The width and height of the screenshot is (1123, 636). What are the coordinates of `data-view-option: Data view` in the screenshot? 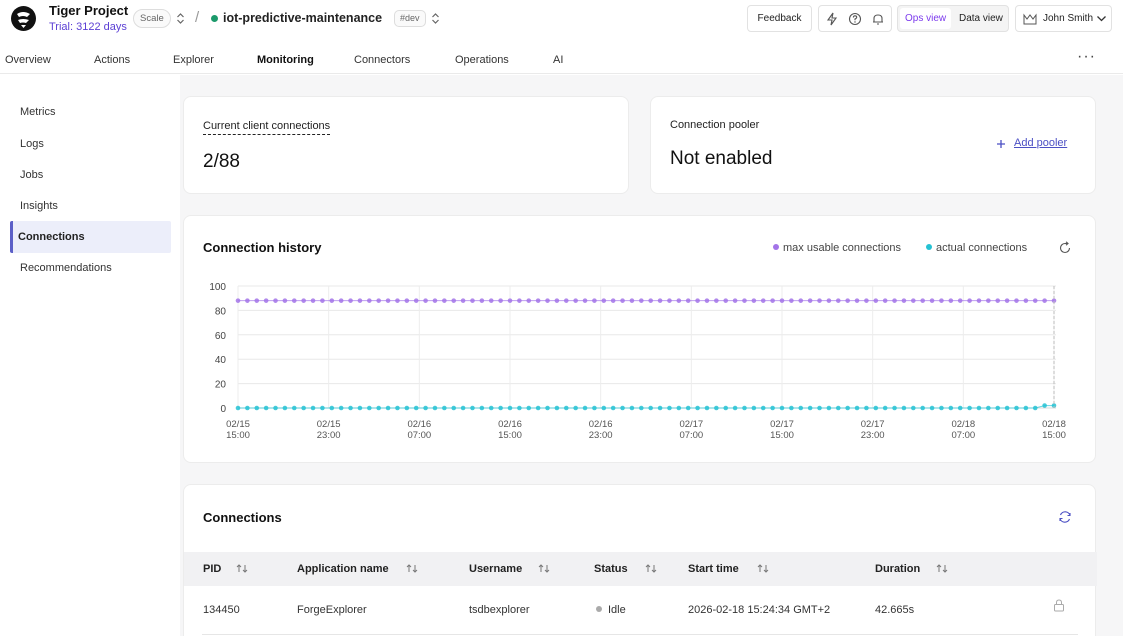 It's located at (981, 18).